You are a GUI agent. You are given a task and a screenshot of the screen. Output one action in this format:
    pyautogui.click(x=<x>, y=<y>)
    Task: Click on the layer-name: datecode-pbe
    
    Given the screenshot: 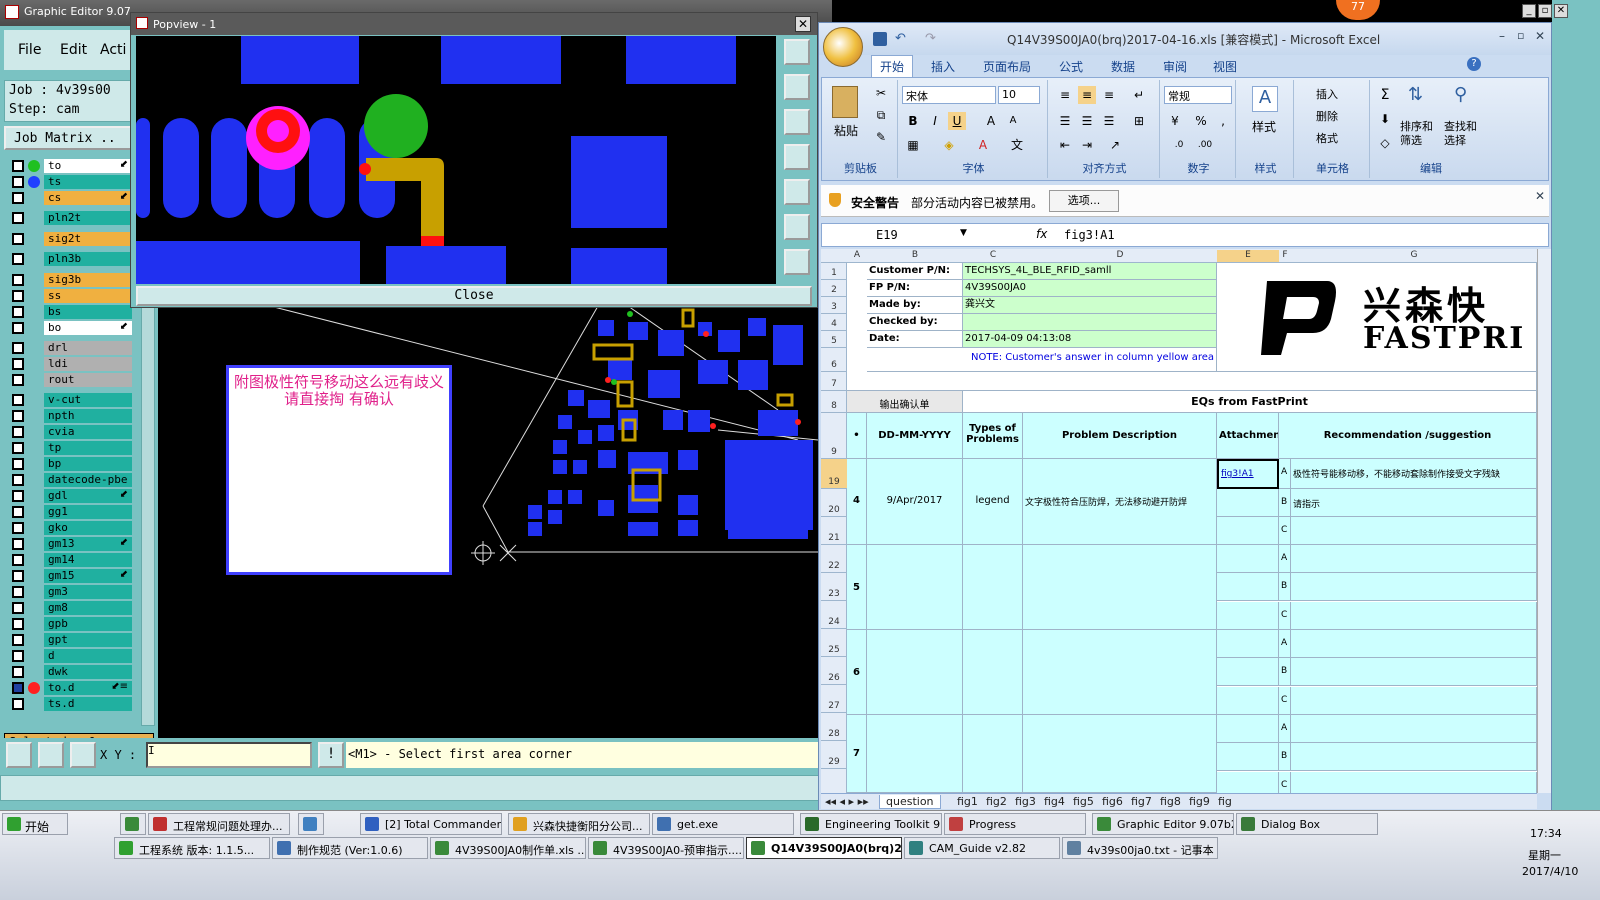 What is the action you would take?
    pyautogui.click(x=88, y=480)
    